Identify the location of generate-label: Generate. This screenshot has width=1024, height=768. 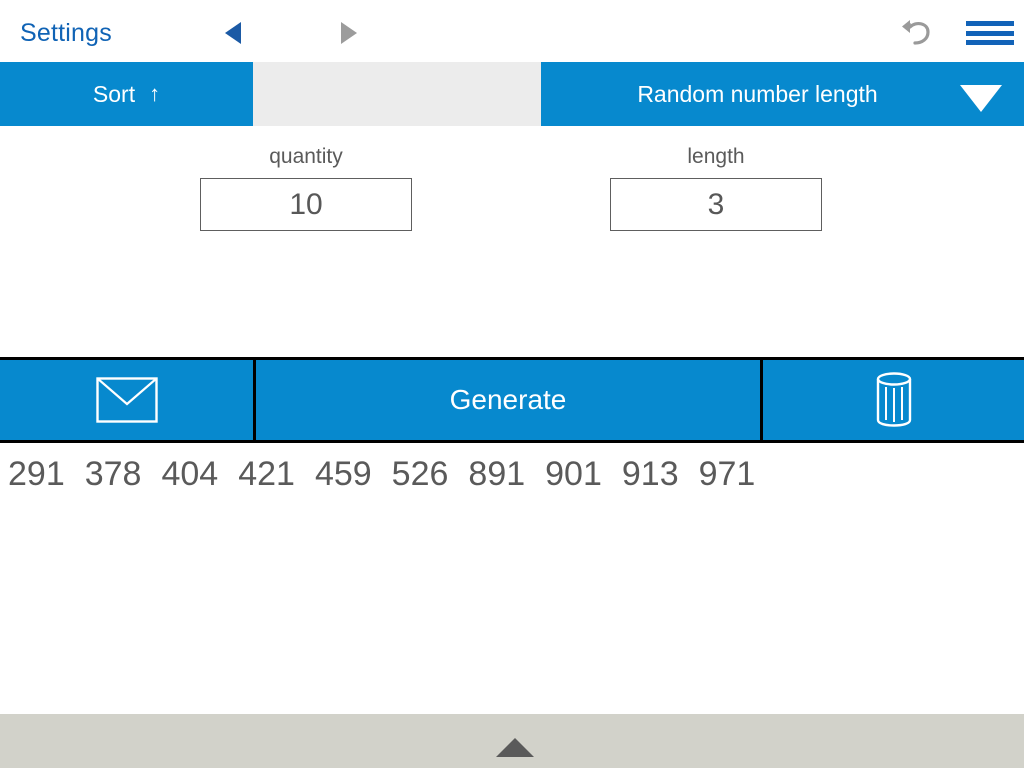
(508, 399).